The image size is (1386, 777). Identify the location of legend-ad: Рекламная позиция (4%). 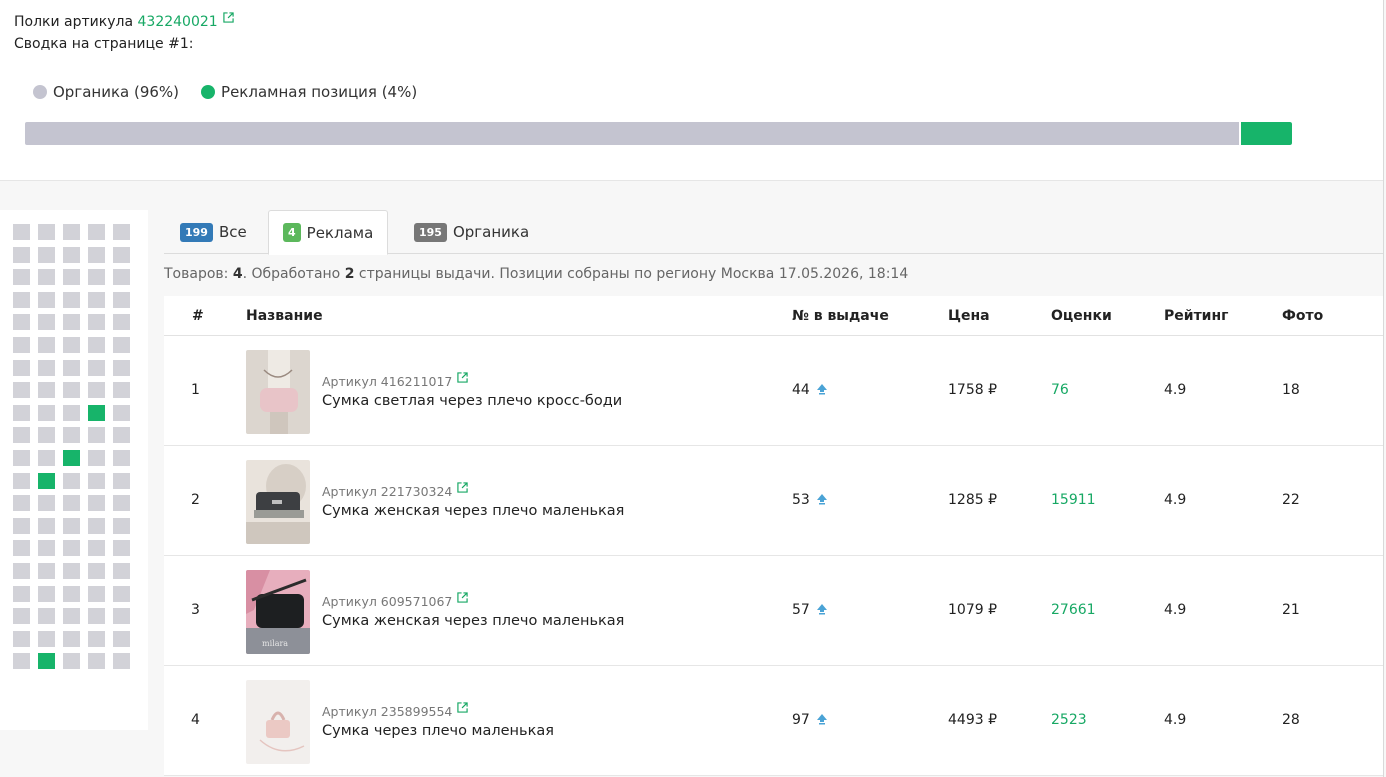
(309, 92).